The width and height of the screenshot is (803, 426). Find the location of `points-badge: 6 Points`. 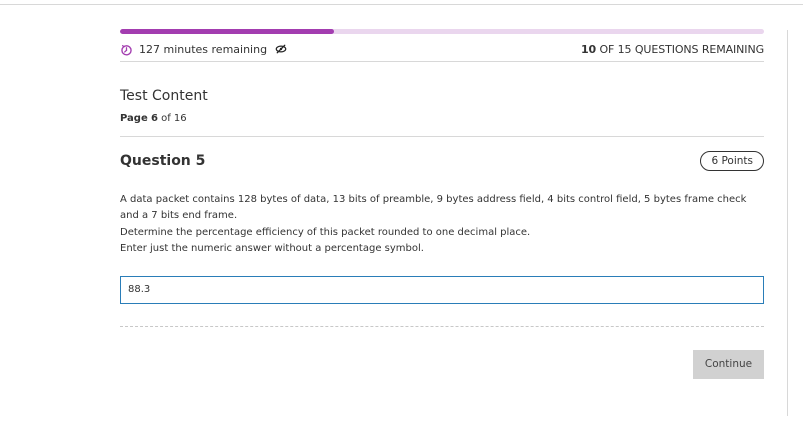

points-badge: 6 Points is located at coordinates (732, 161).